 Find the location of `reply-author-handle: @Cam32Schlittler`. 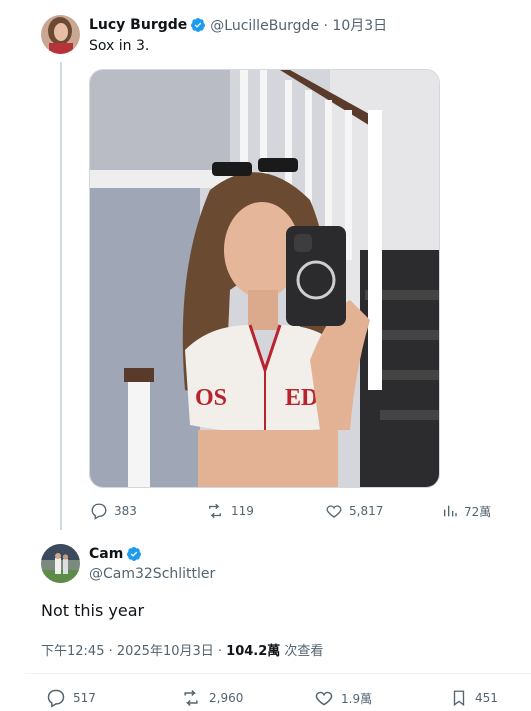

reply-author-handle: @Cam32Schlittler is located at coordinates (152, 574).